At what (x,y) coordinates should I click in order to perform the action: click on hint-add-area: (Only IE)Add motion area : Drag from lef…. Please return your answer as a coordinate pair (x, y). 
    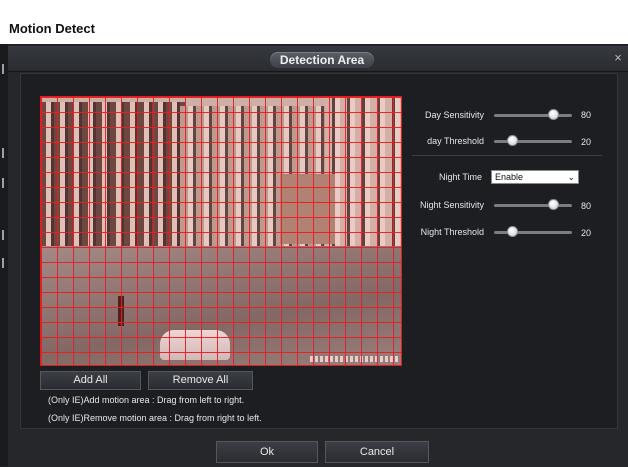
    Looking at the image, I should click on (146, 400).